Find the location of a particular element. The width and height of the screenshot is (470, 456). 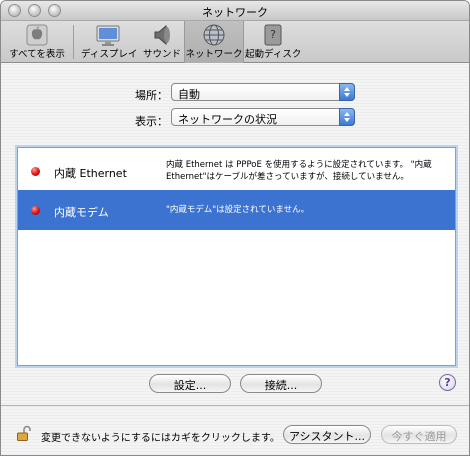

divider is located at coordinates (235, 405).